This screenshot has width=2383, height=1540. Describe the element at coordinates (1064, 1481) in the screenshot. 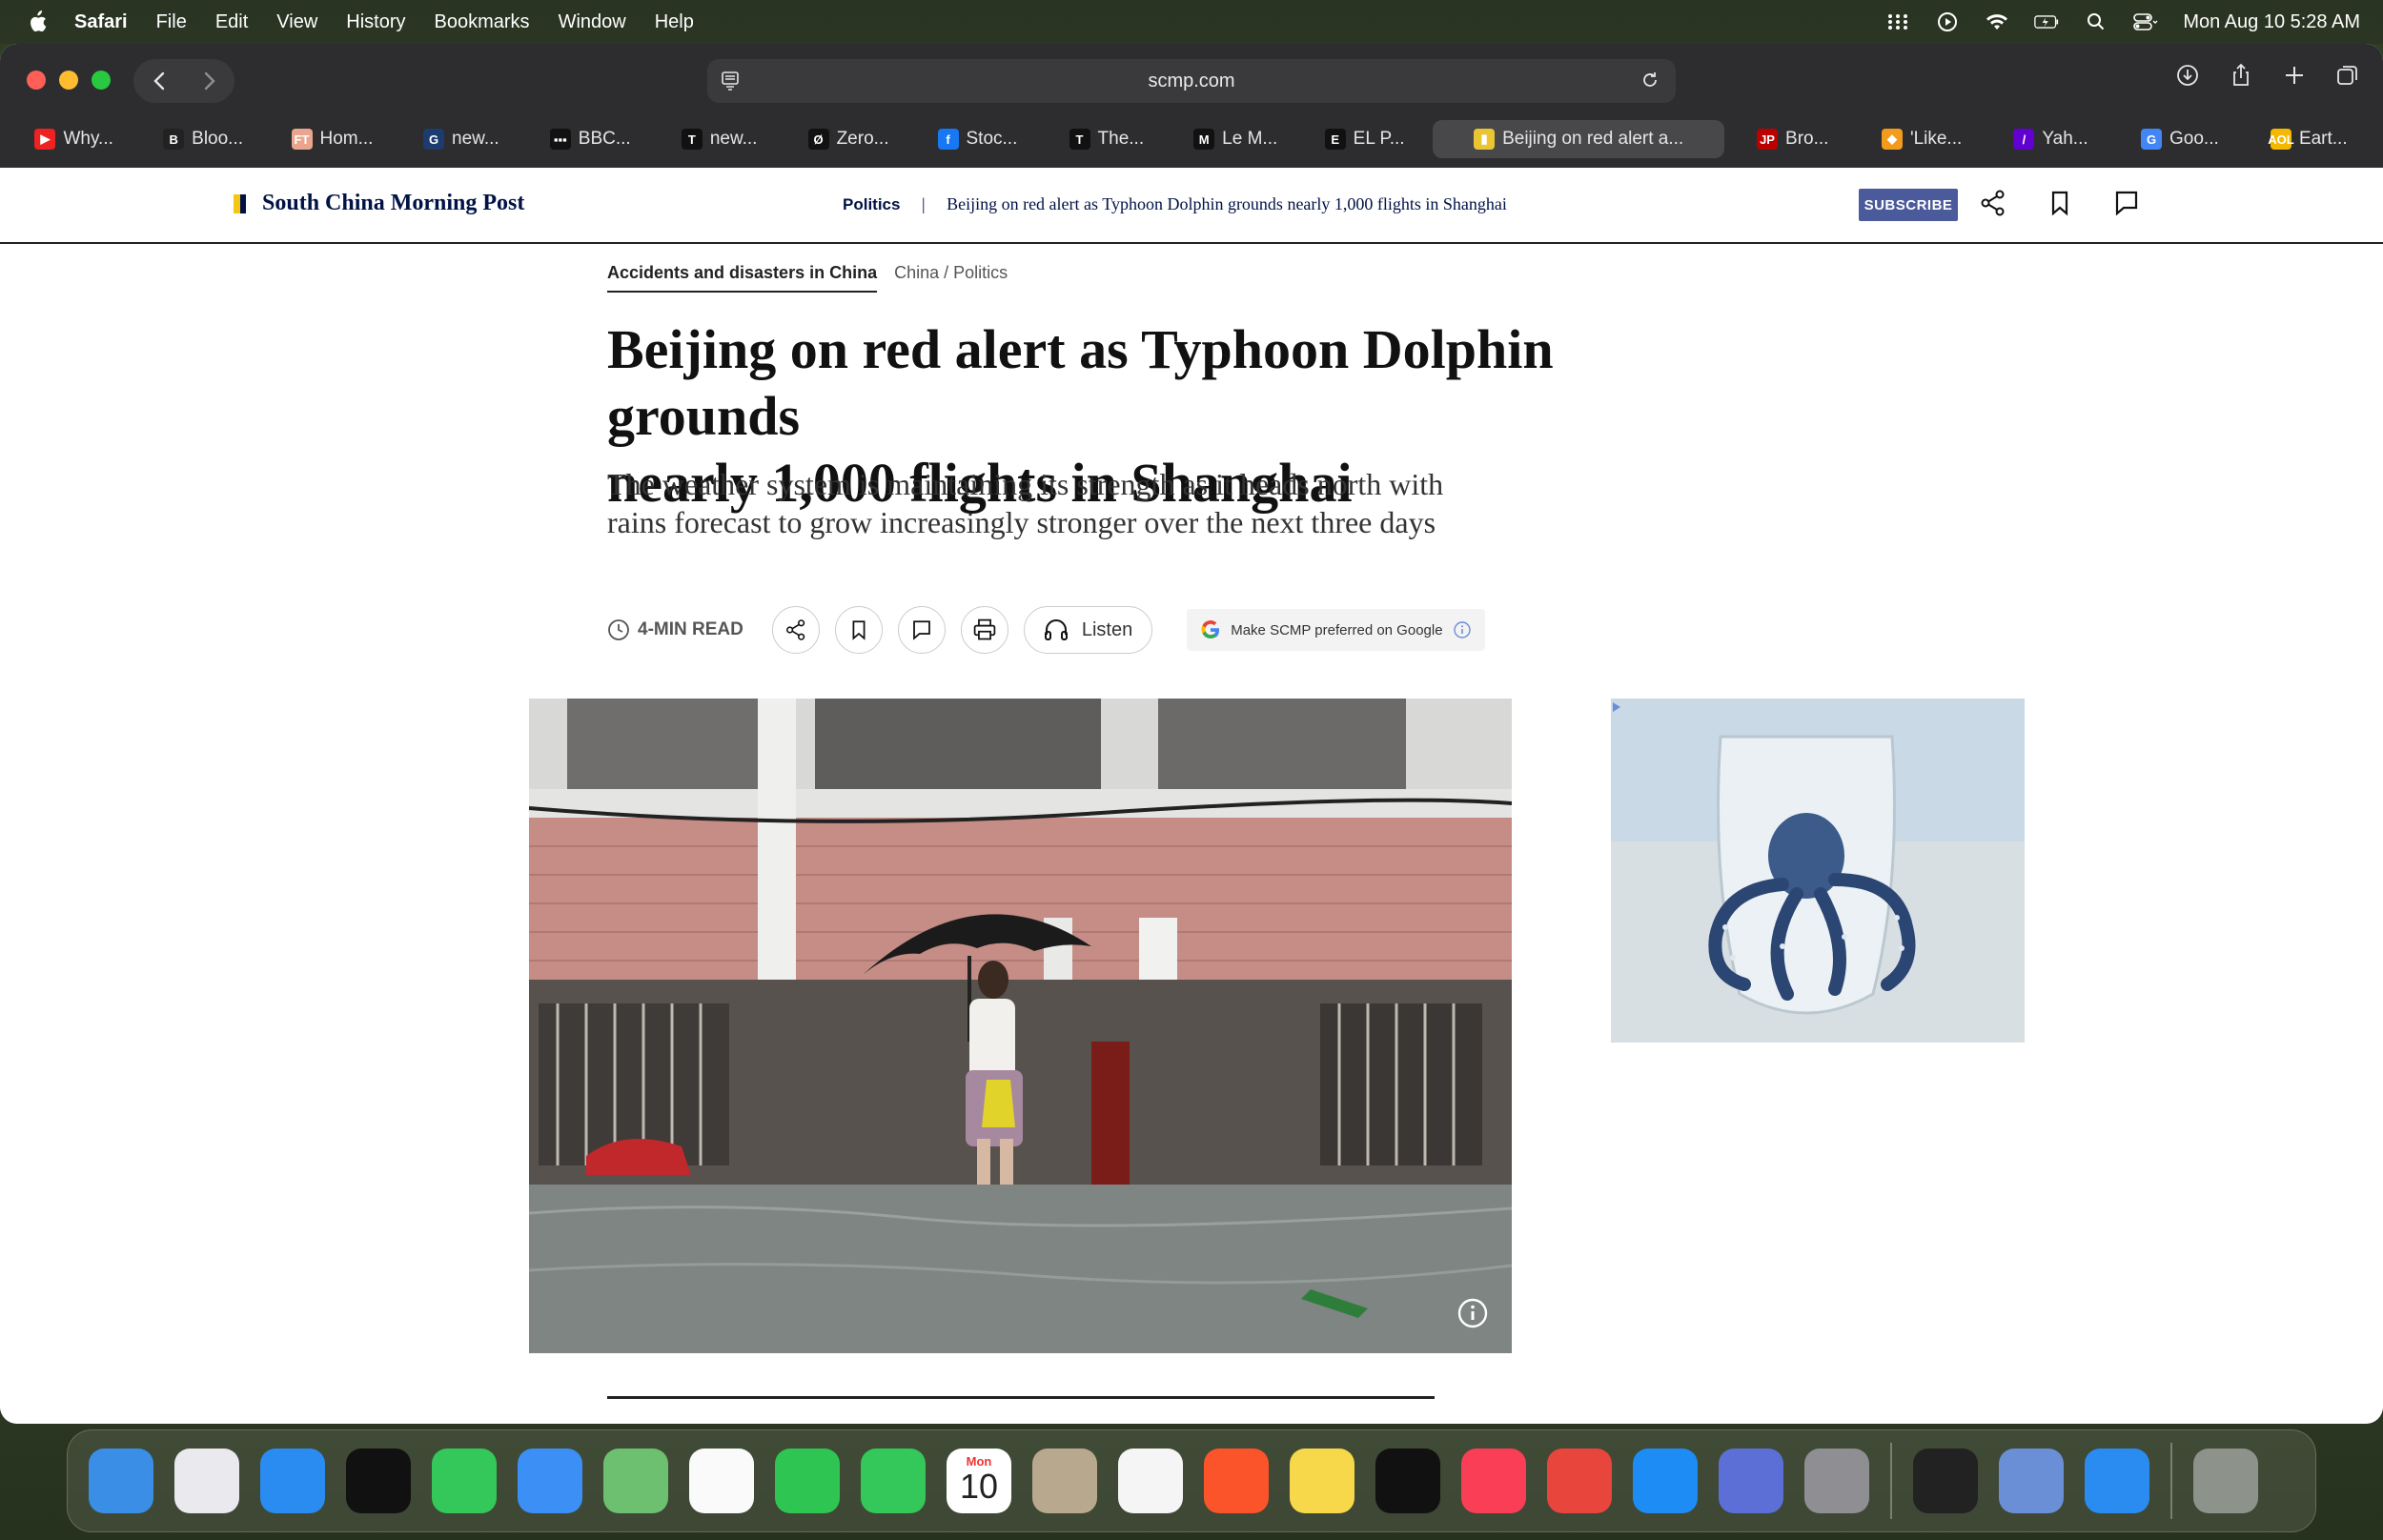

I see `dock-contacts-icon` at that location.